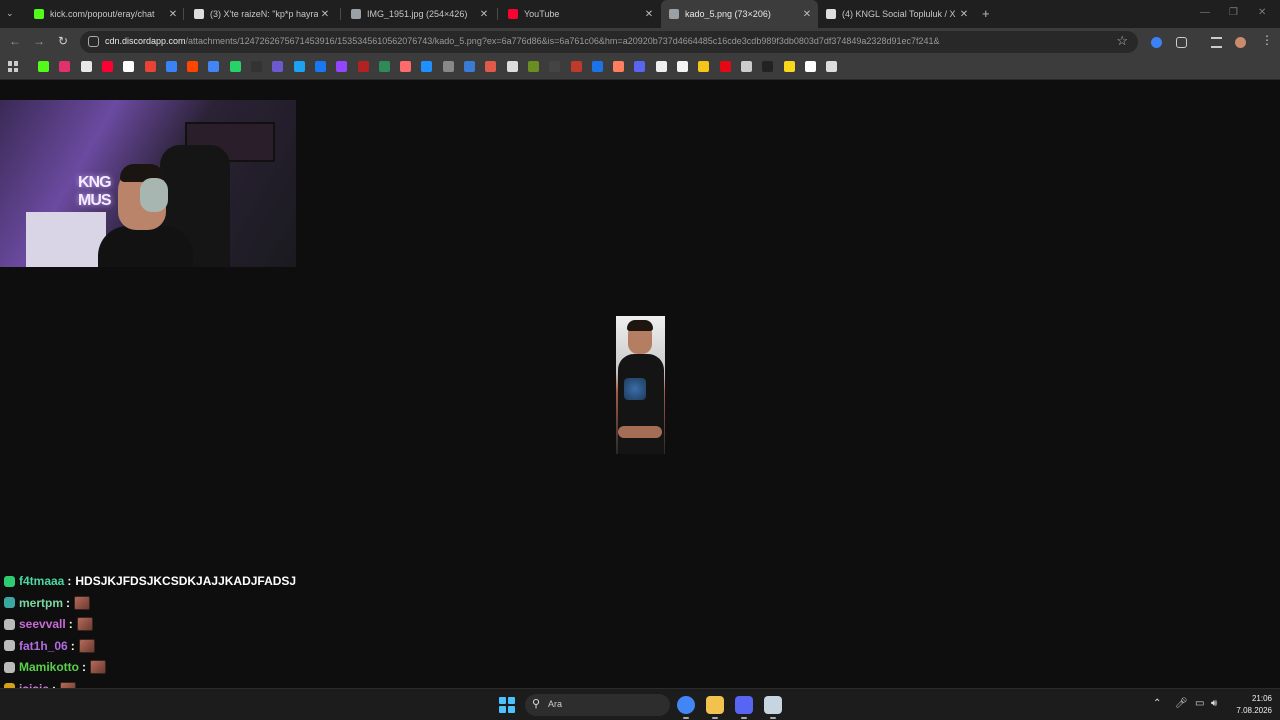 The width and height of the screenshot is (1280, 720). Describe the element at coordinates (320, 66) in the screenshot. I see `bookmark-14-icon` at that location.